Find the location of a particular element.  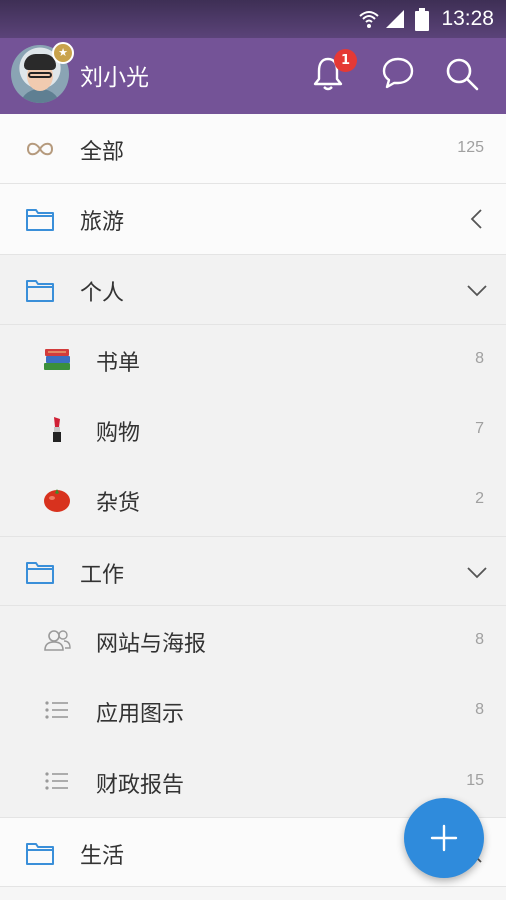

list-item-label: 网站与海报 is located at coordinates (151, 645).